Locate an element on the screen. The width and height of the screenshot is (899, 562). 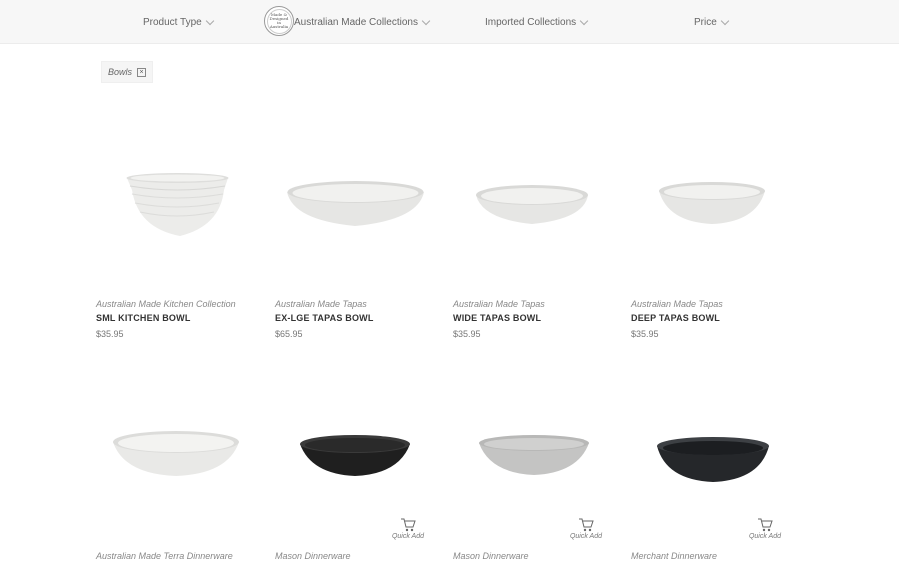
close-icon: × is located at coordinates (142, 72).